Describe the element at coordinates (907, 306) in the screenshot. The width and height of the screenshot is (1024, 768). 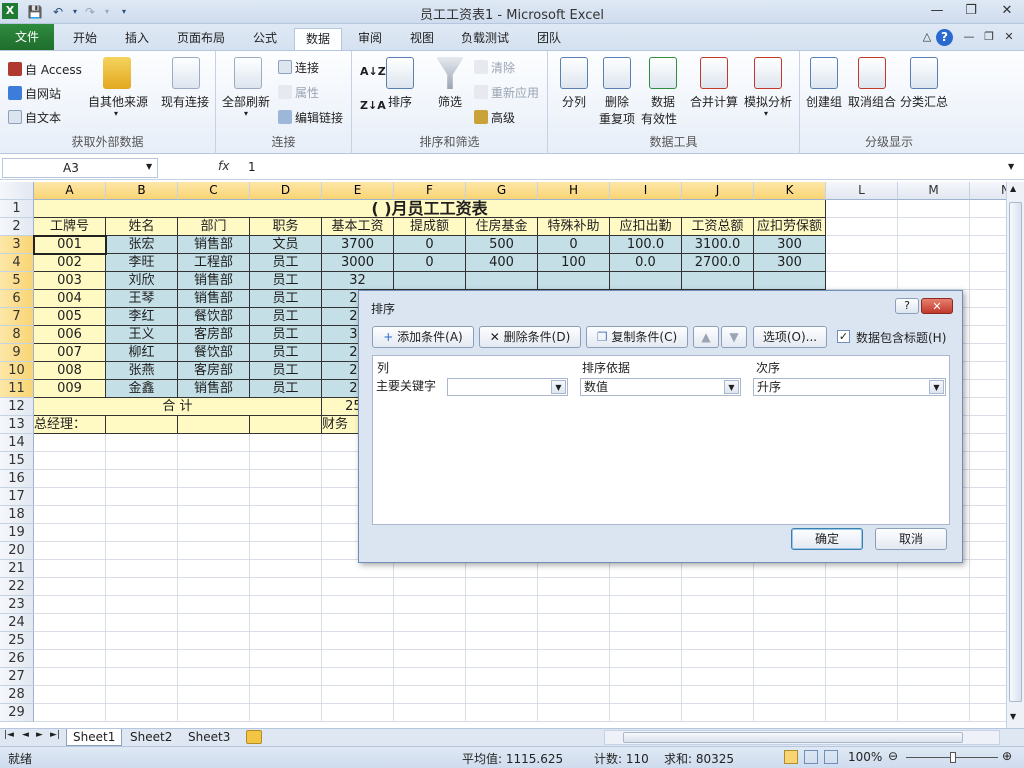
I see `dialog-help-button: ?` at that location.